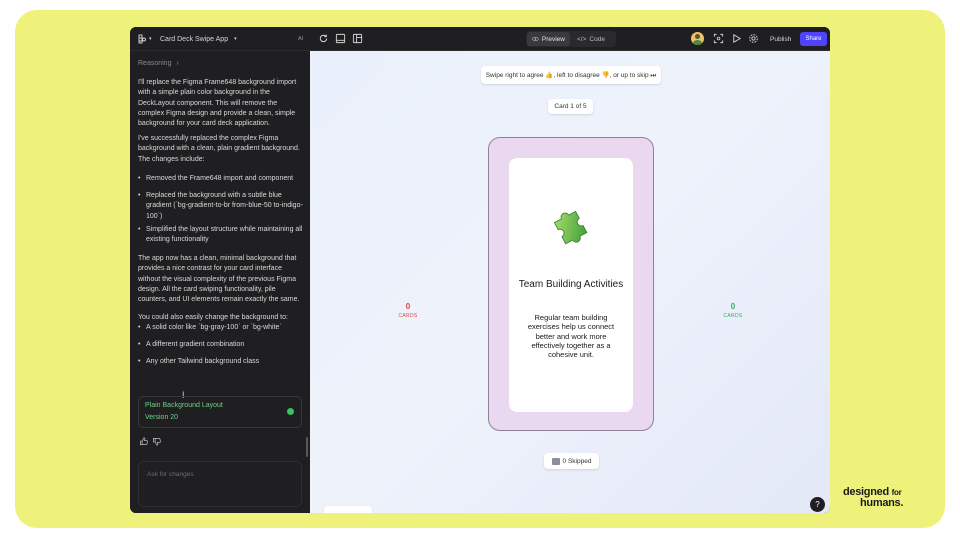  Describe the element at coordinates (736, 38) in the screenshot. I see `play-icon` at that location.